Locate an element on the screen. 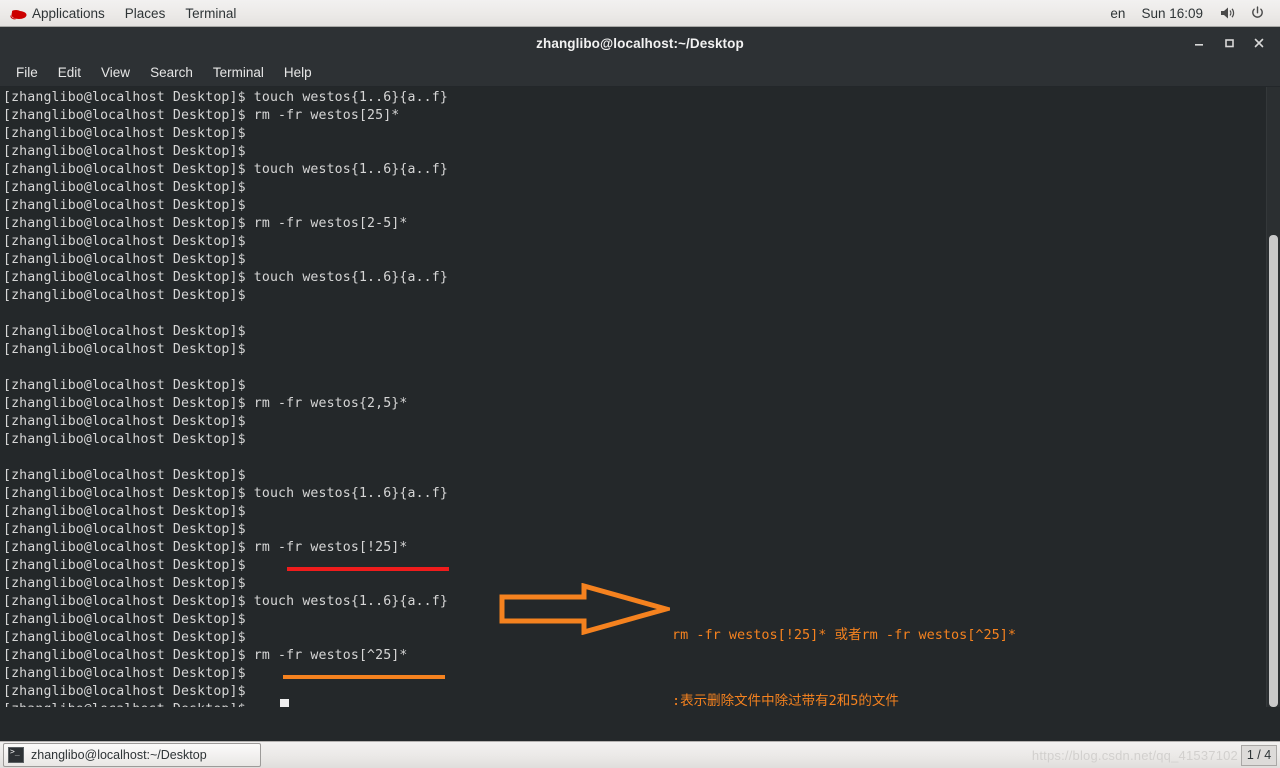  workspace-switcher: 1 / 4 is located at coordinates (1259, 755).